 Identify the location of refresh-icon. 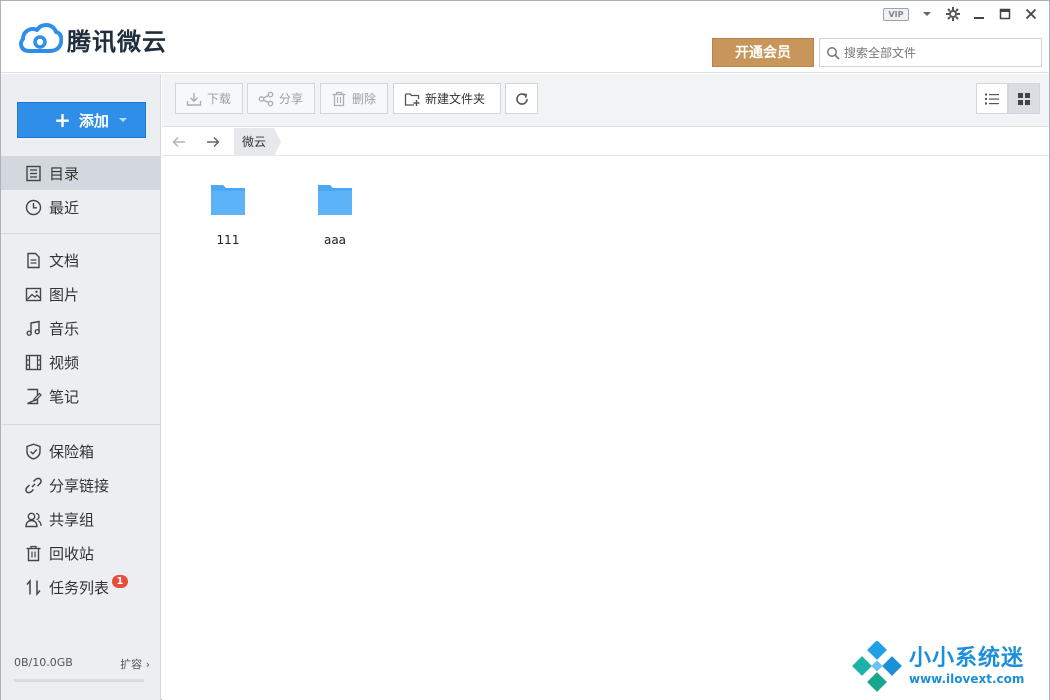
(521, 98).